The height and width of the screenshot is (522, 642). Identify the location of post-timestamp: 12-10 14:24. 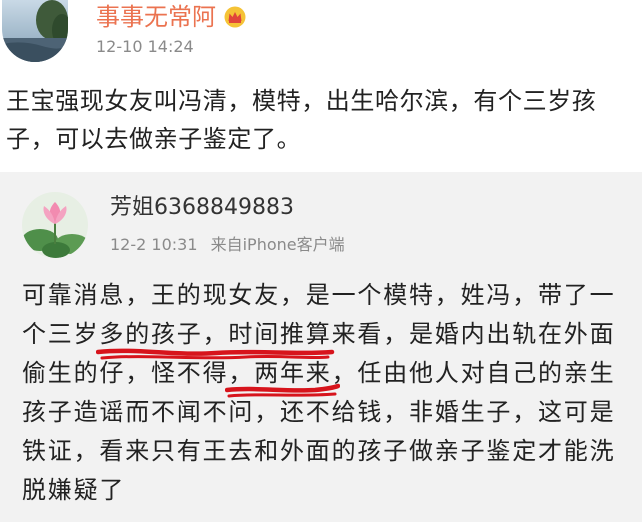
(145, 46).